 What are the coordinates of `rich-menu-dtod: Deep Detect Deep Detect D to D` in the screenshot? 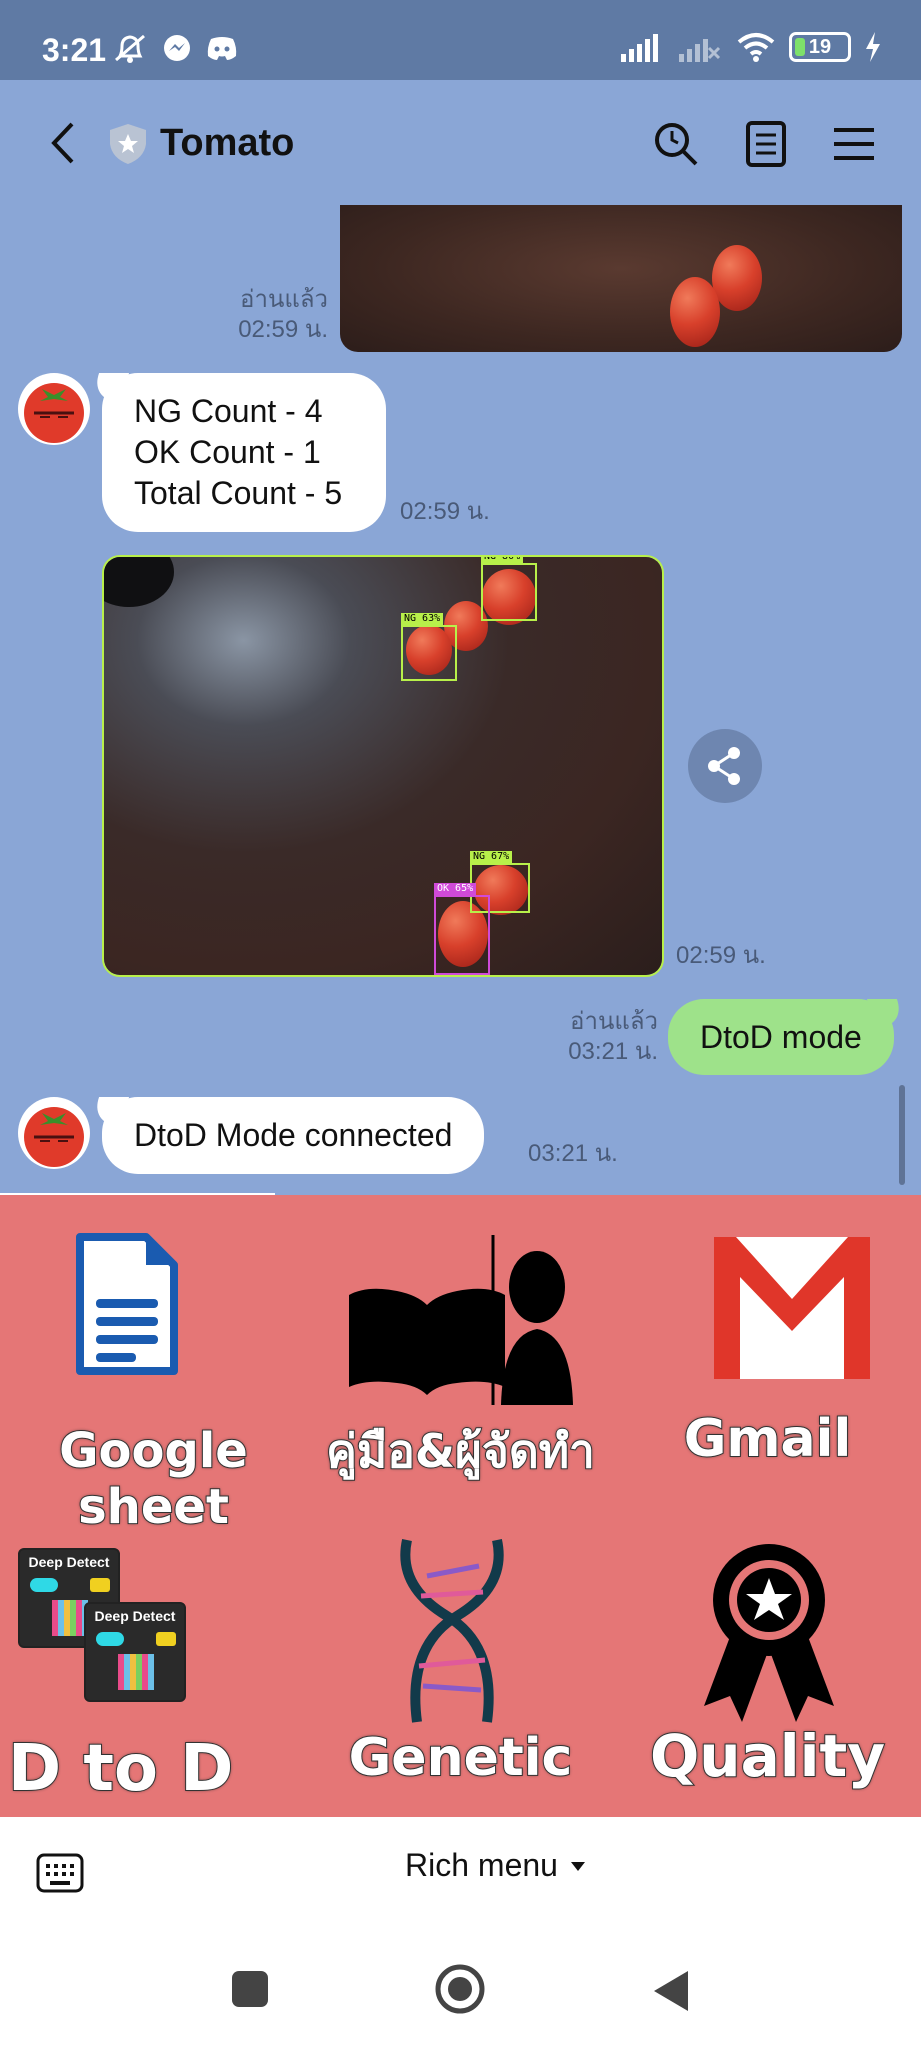 It's located at (153, 1661).